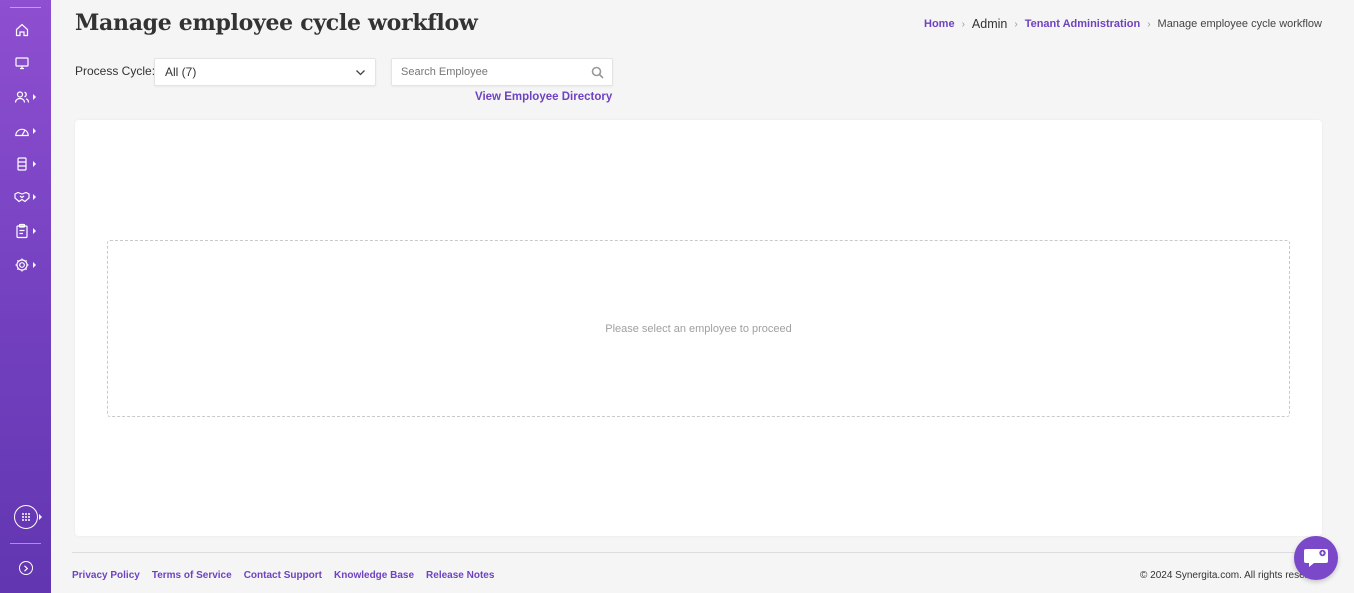 The height and width of the screenshot is (593, 1354). Describe the element at coordinates (181, 72) in the screenshot. I see `process-cycle-value: All (7)` at that location.